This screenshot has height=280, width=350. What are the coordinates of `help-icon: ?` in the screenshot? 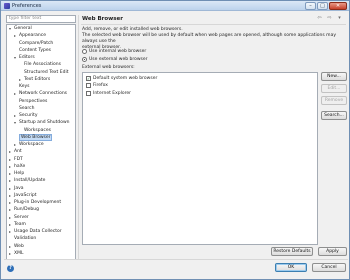 It's located at (10, 268).